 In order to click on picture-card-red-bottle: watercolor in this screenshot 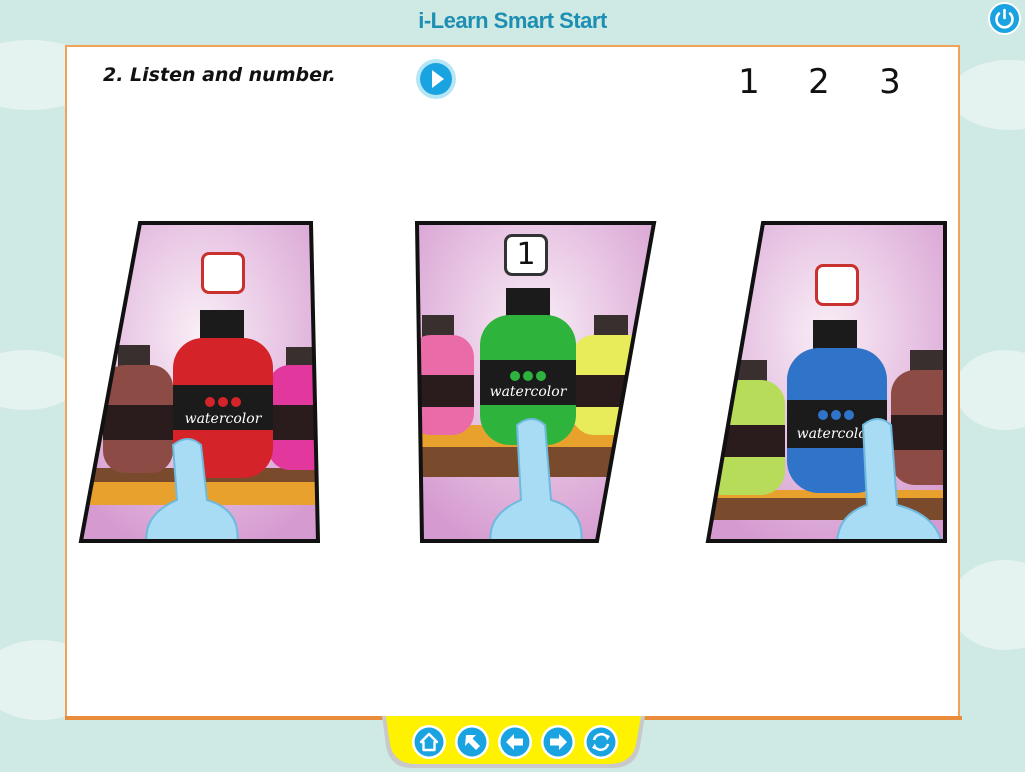, I will do `click(200, 382)`.